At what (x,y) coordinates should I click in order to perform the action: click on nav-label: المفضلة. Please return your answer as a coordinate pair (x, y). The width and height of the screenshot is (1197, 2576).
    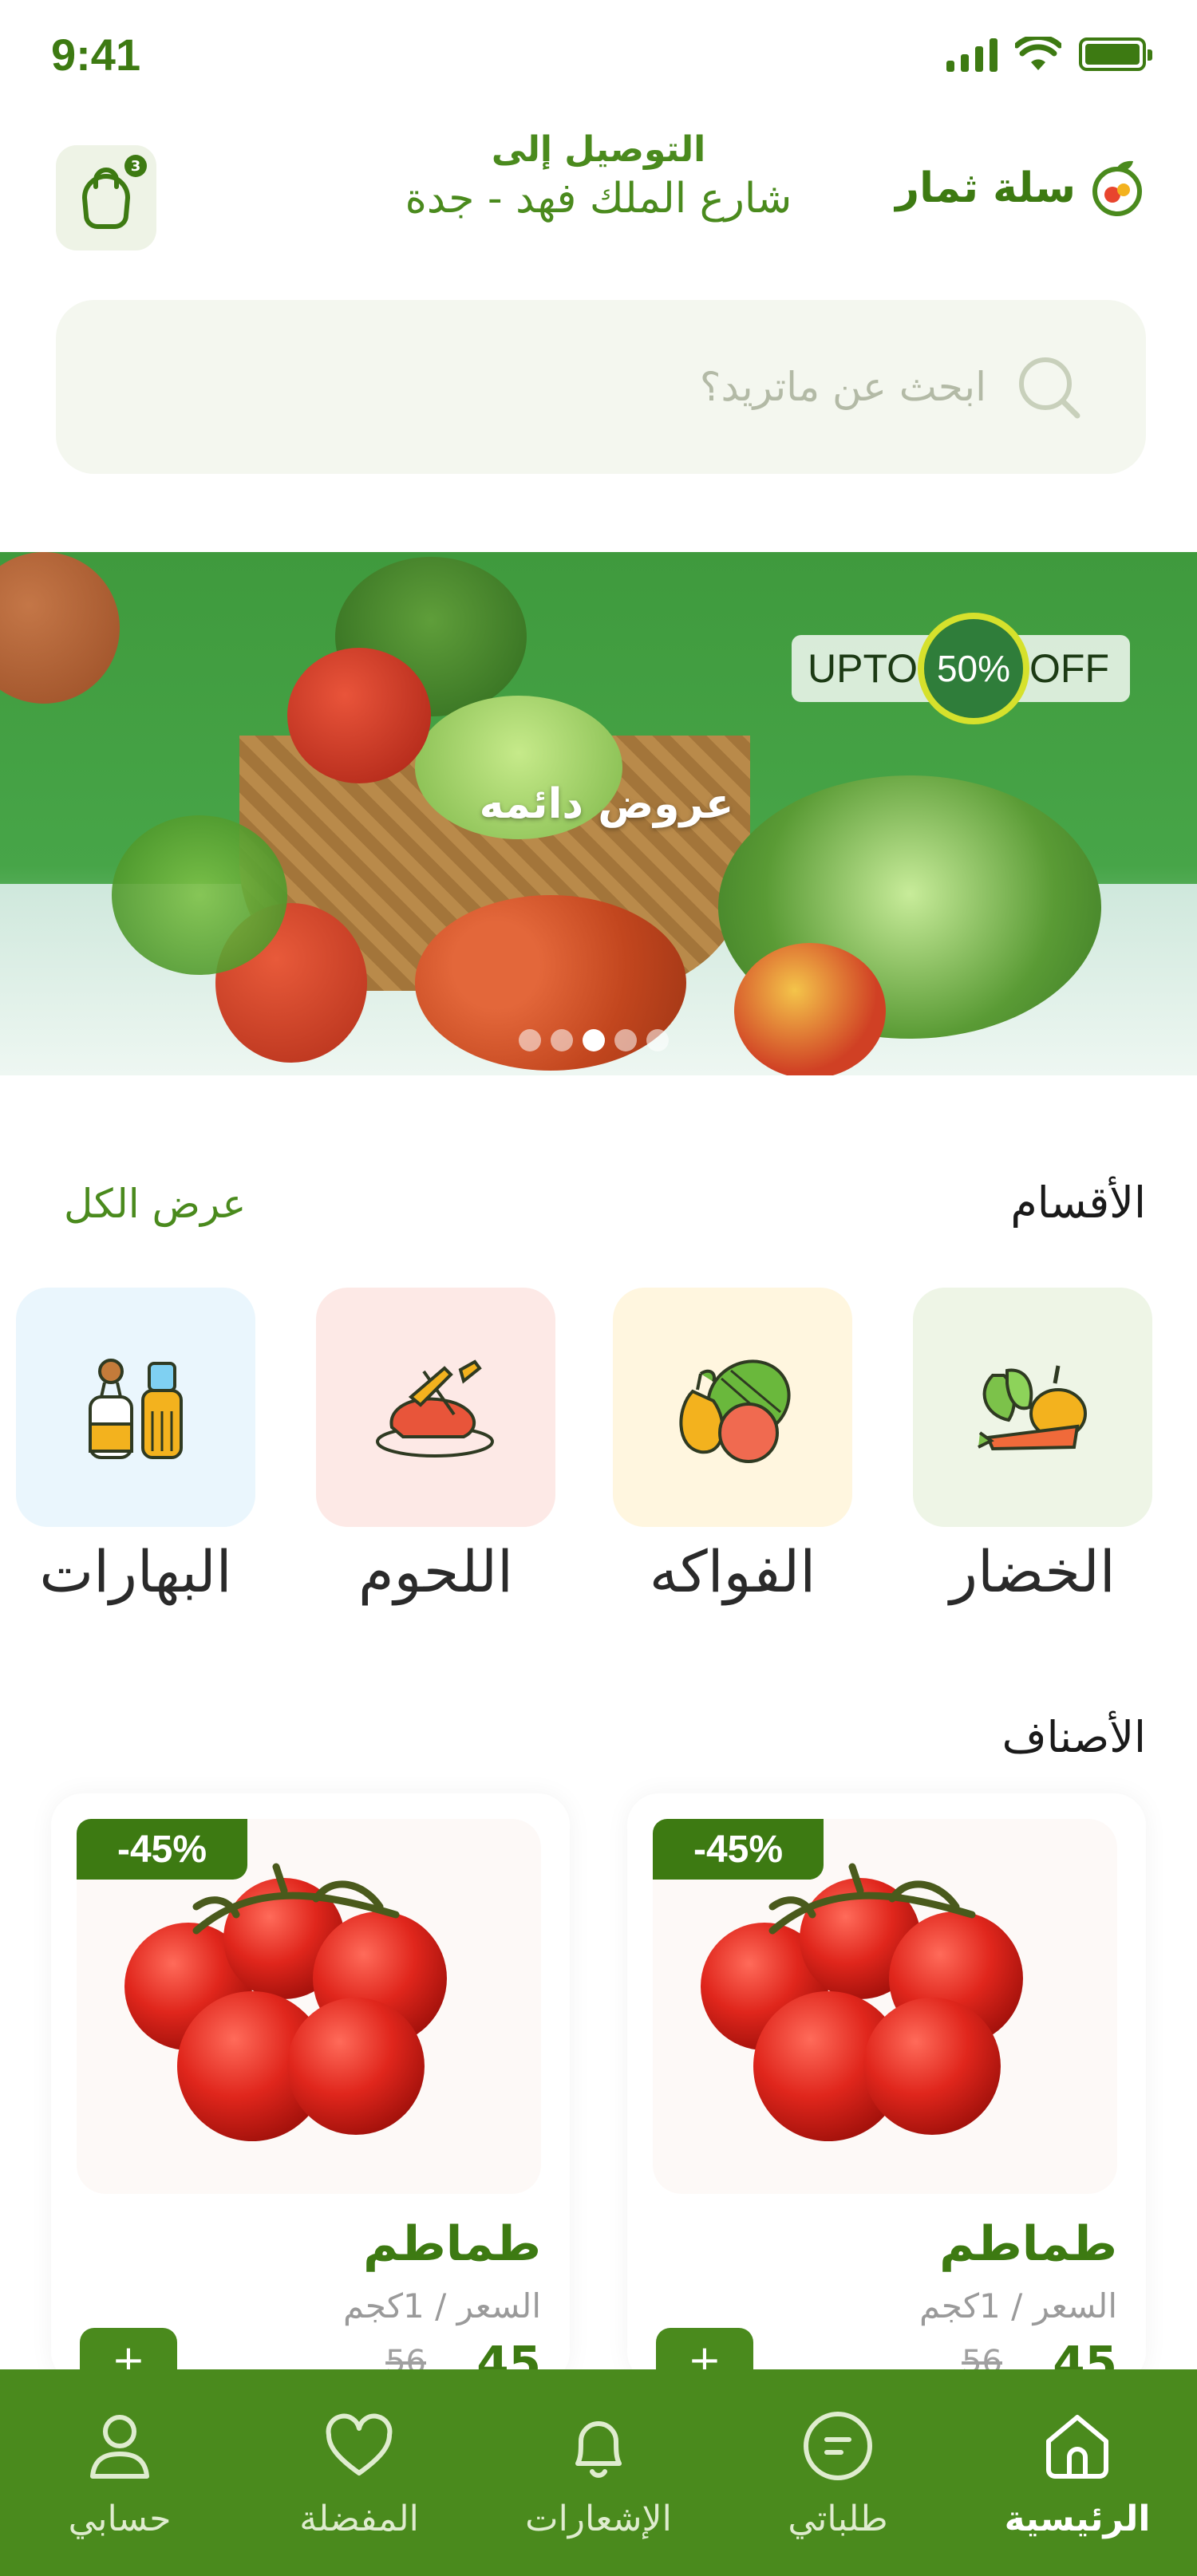
    Looking at the image, I should click on (359, 2519).